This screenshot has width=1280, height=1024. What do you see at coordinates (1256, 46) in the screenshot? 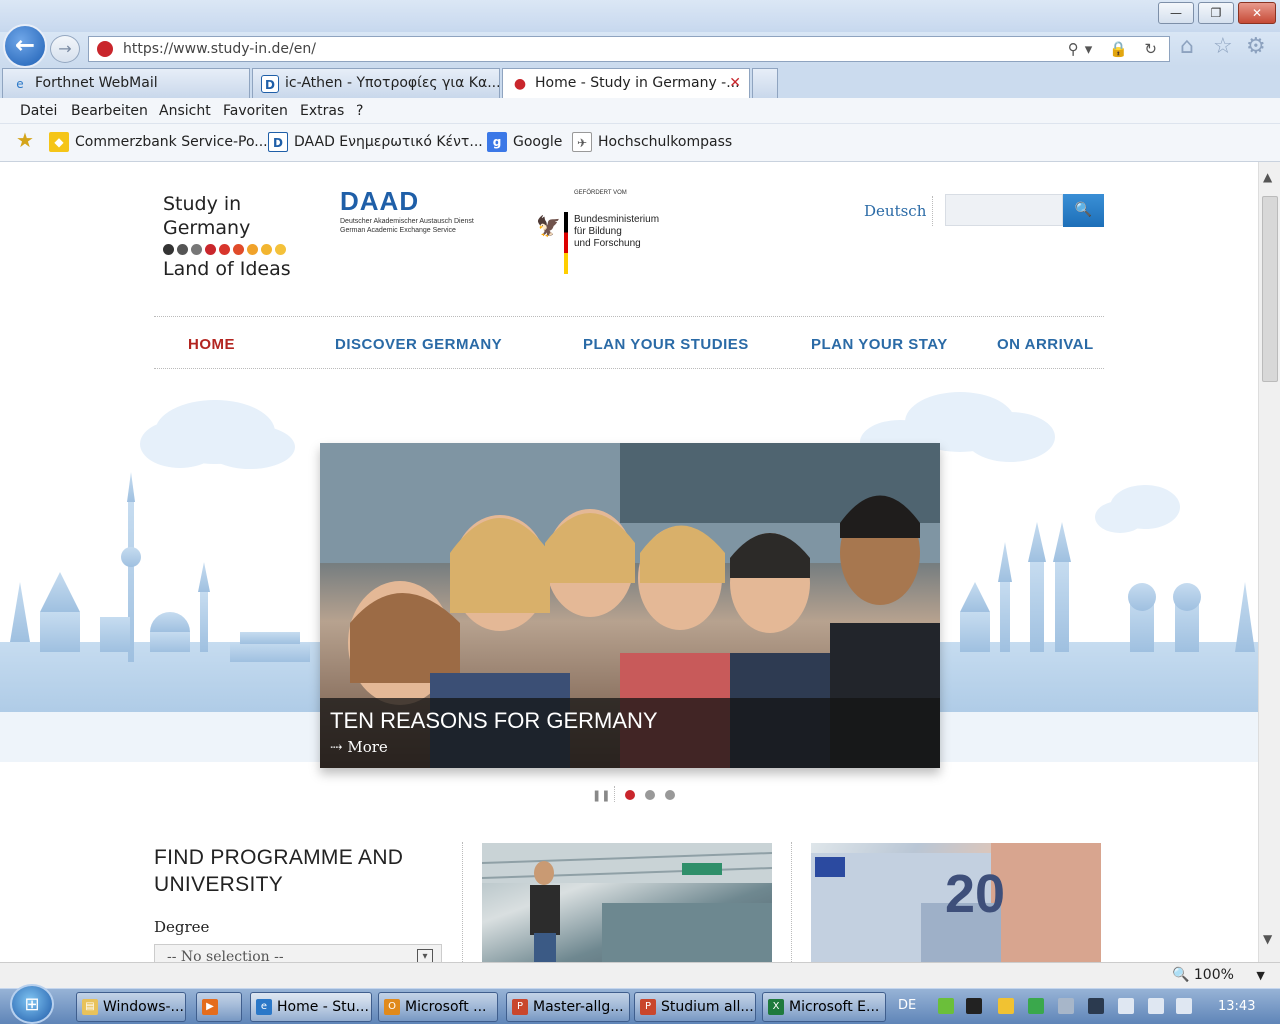
I see `gear-icon: ⚙` at bounding box center [1256, 46].